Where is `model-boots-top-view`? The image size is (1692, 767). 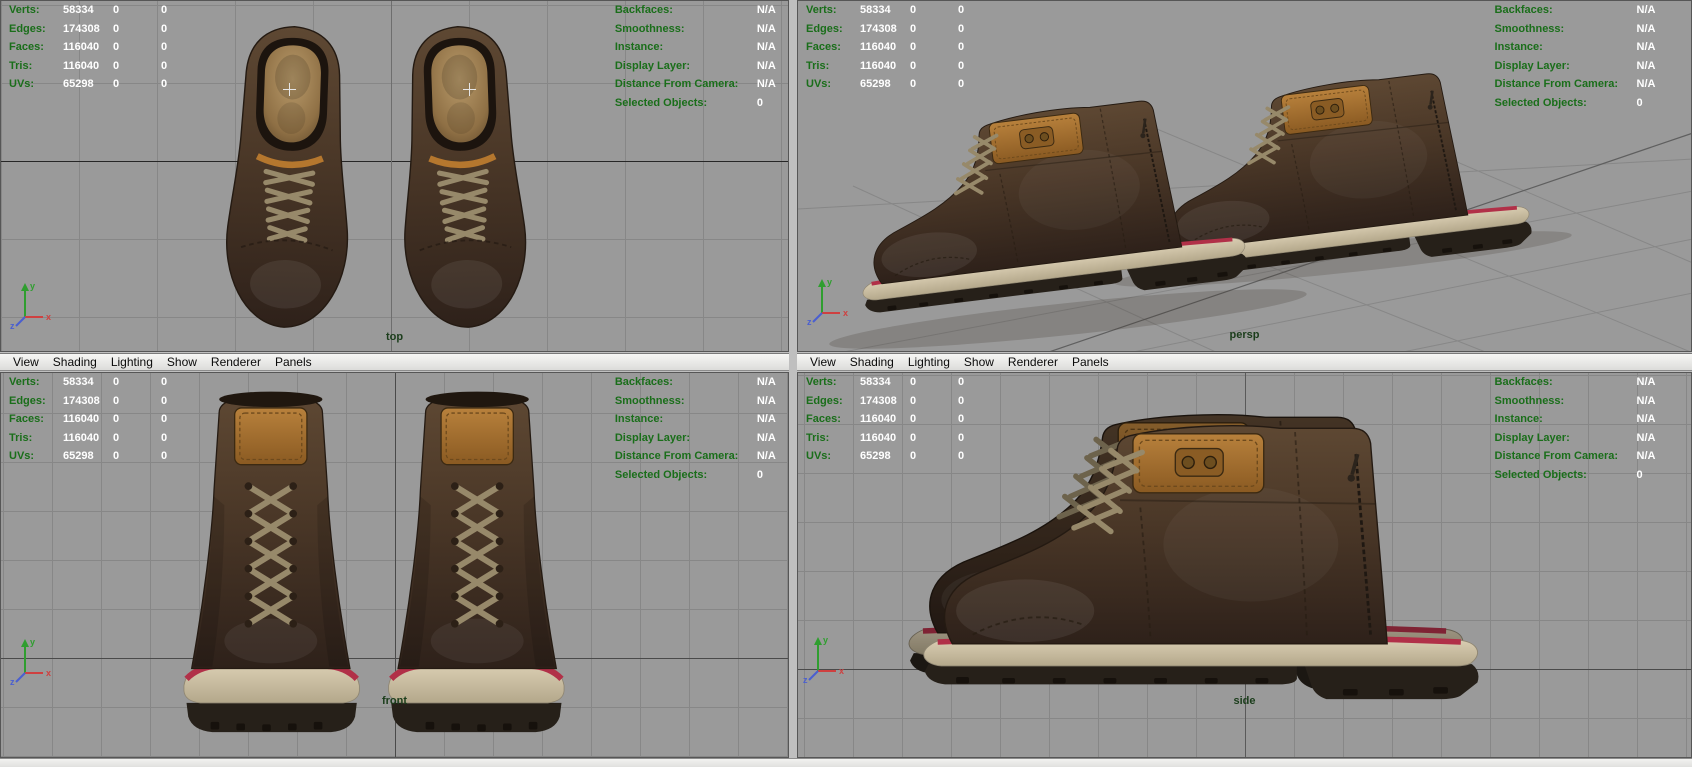
model-boots-top-view is located at coordinates (378, 176).